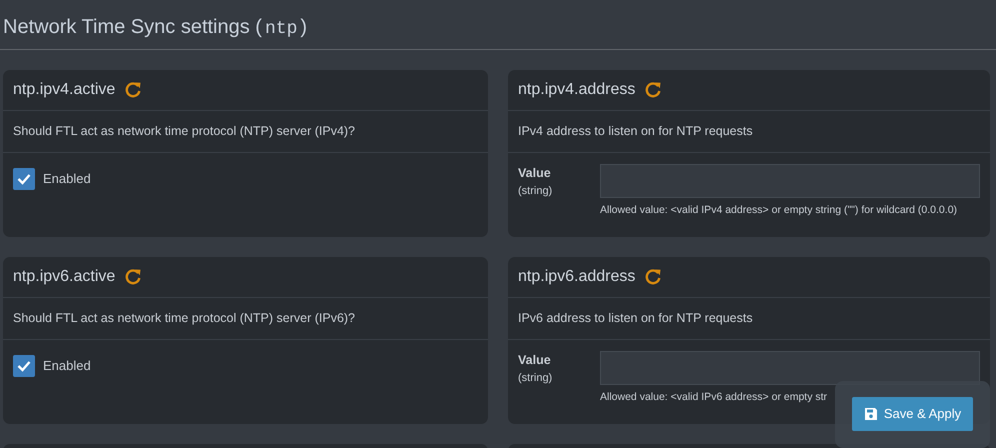 The height and width of the screenshot is (448, 996). I want to click on setting-description: IPv4 address to listen on for NTP requests, so click(635, 131).